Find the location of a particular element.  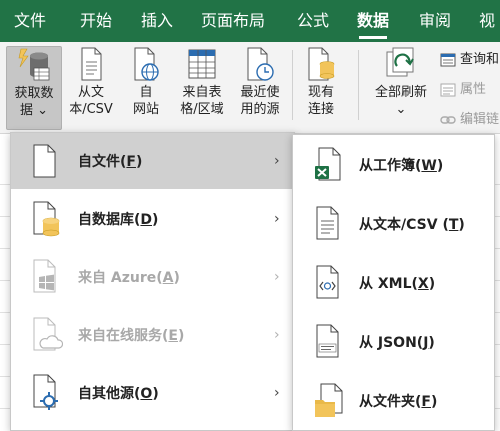

tab-page-layout: 页面布局 is located at coordinates (233, 21).